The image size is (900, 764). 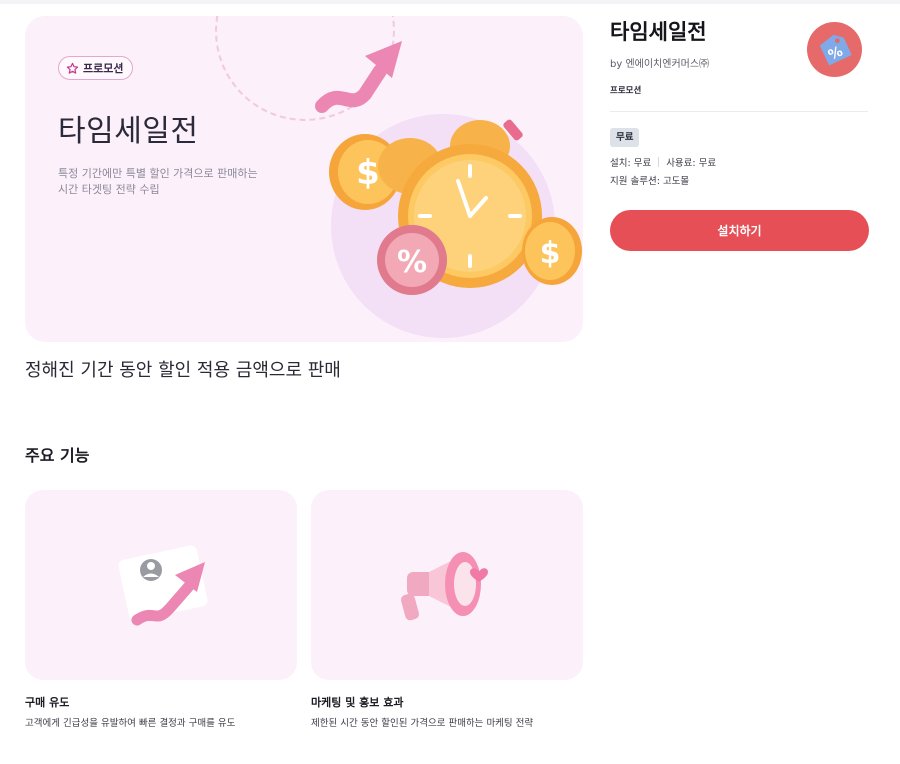 I want to click on feature-description: 고객에게 긴급성을 유발하여 빠른 결정과 구매를 유도, so click(x=130, y=723).